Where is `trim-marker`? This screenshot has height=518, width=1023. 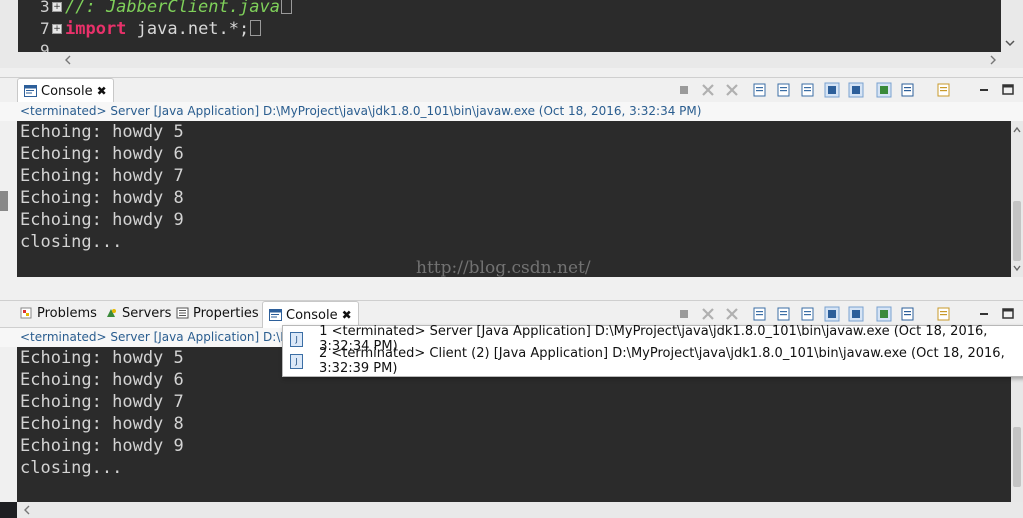 trim-marker is located at coordinates (4, 201).